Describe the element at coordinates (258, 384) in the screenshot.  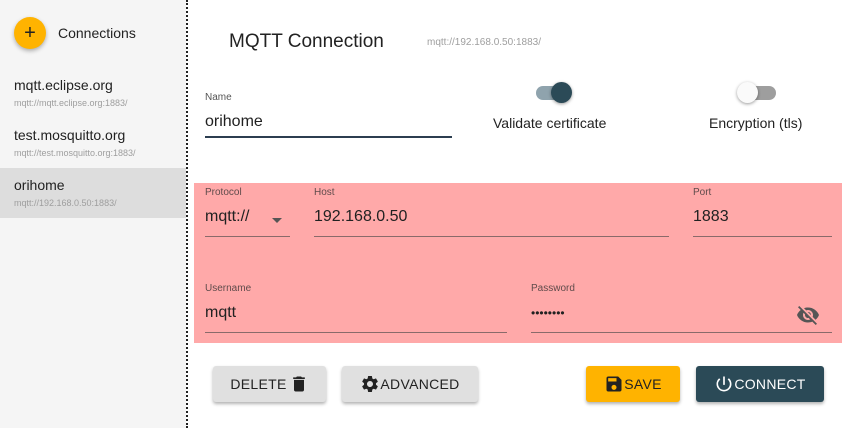
I see `delete-label: DELETE` at that location.